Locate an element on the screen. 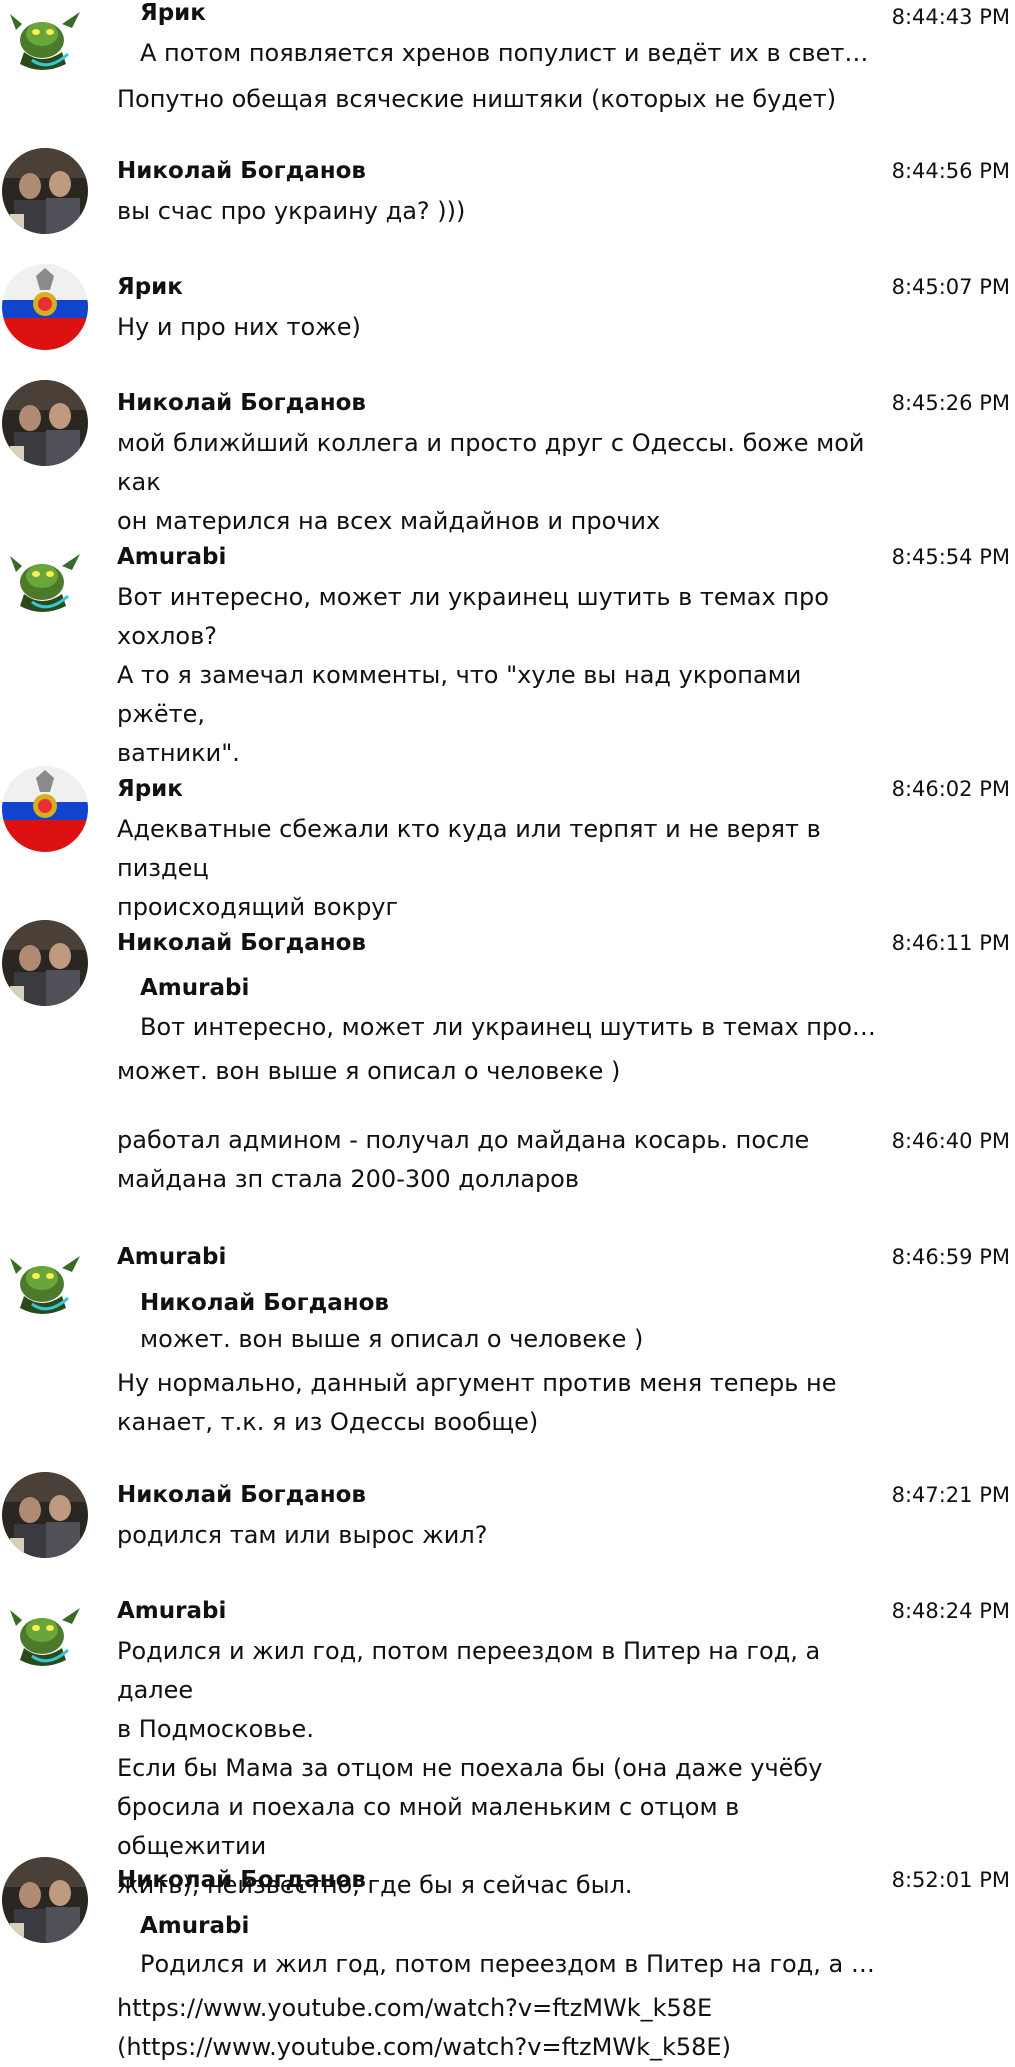 The width and height of the screenshot is (1015, 2067). text-line: майдана зп стала 200-300 долларов is located at coordinates (348, 1179).